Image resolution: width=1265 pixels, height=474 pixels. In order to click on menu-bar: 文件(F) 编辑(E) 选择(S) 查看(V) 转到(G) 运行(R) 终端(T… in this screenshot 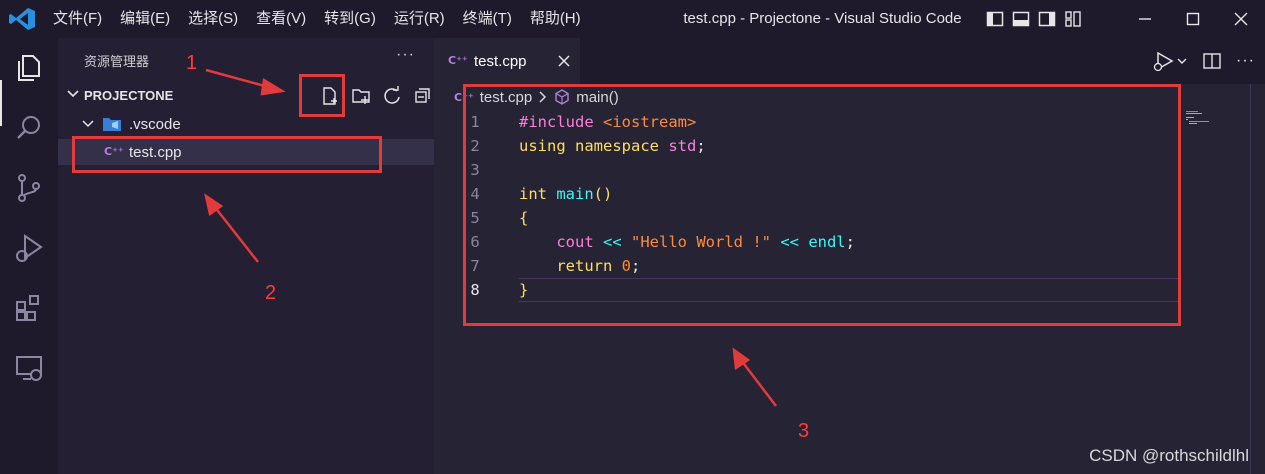, I will do `click(317, 19)`.